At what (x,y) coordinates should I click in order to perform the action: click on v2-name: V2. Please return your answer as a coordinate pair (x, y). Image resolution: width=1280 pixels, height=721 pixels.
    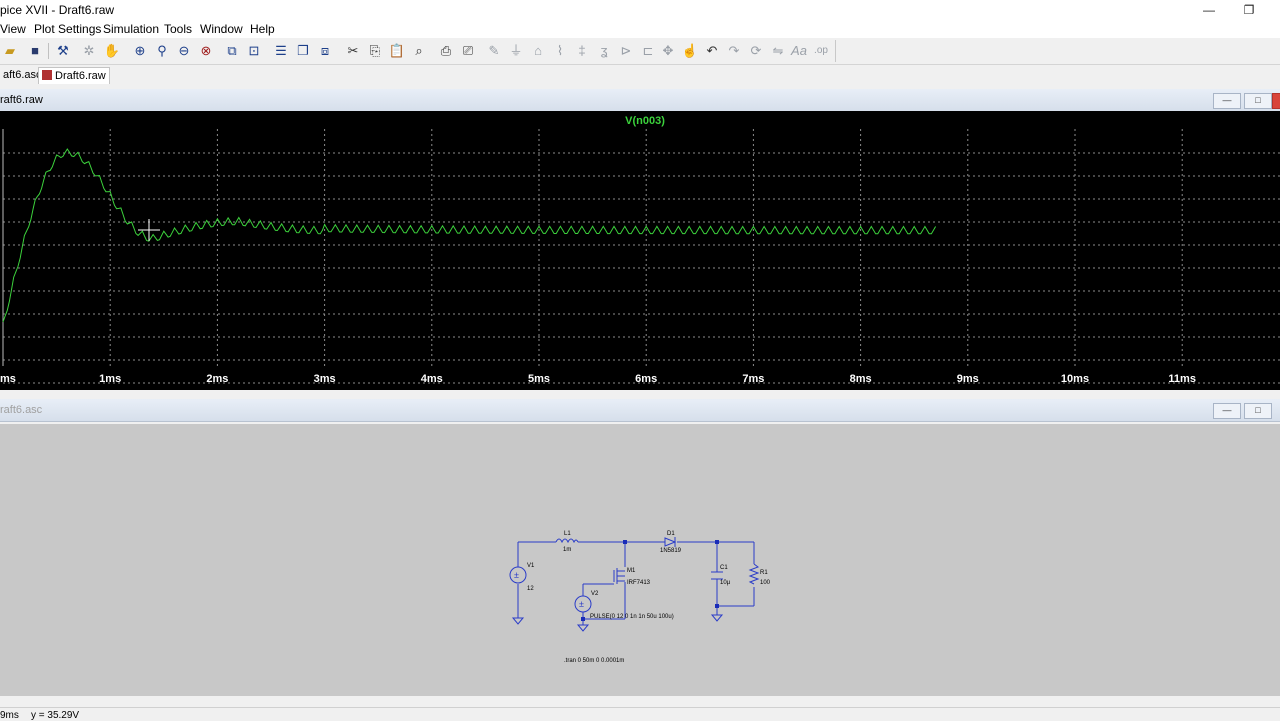
    Looking at the image, I should click on (595, 594).